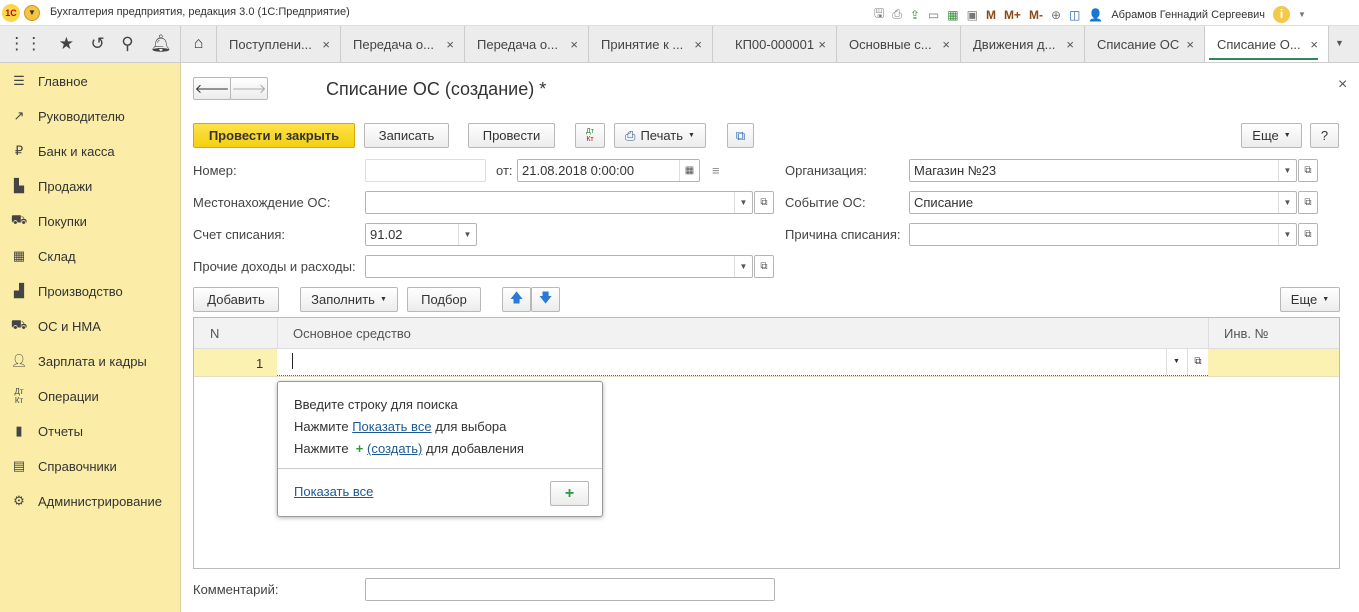  Describe the element at coordinates (161, 44) in the screenshot. I see `notifications-bell-icon: 🔔︎` at that location.